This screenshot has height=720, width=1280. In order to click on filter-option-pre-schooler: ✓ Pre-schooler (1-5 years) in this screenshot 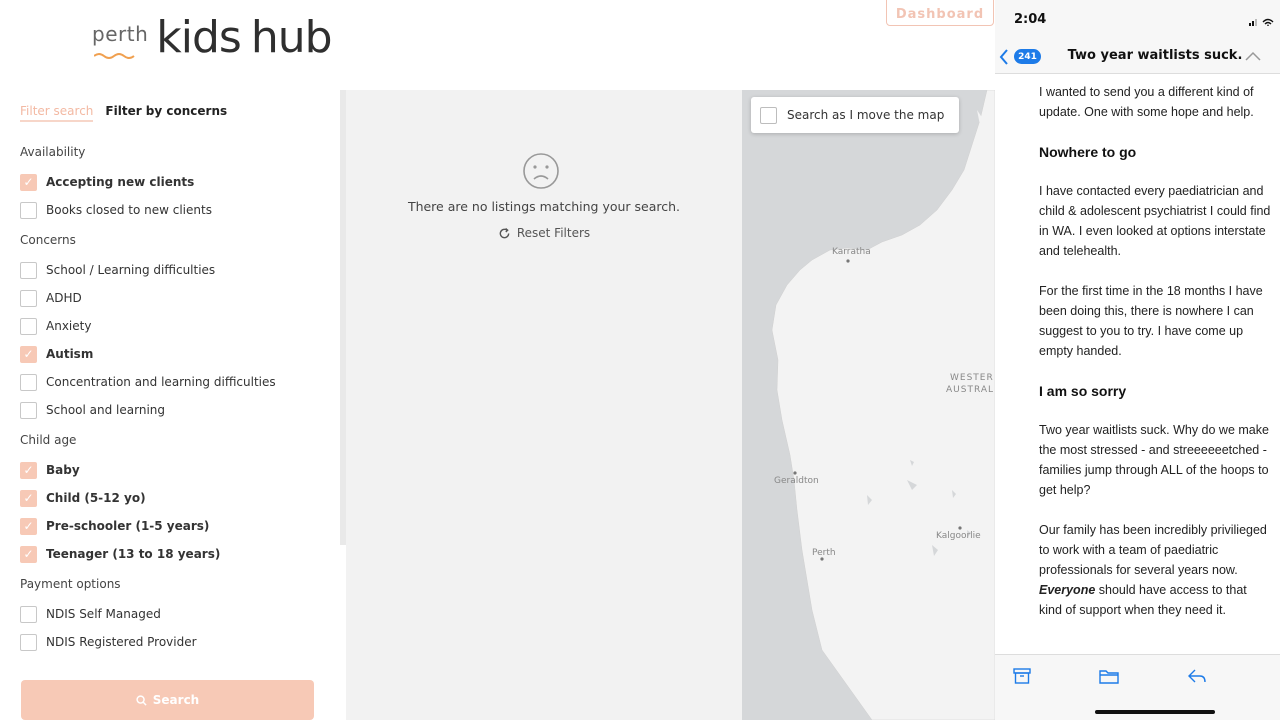, I will do `click(175, 526)`.